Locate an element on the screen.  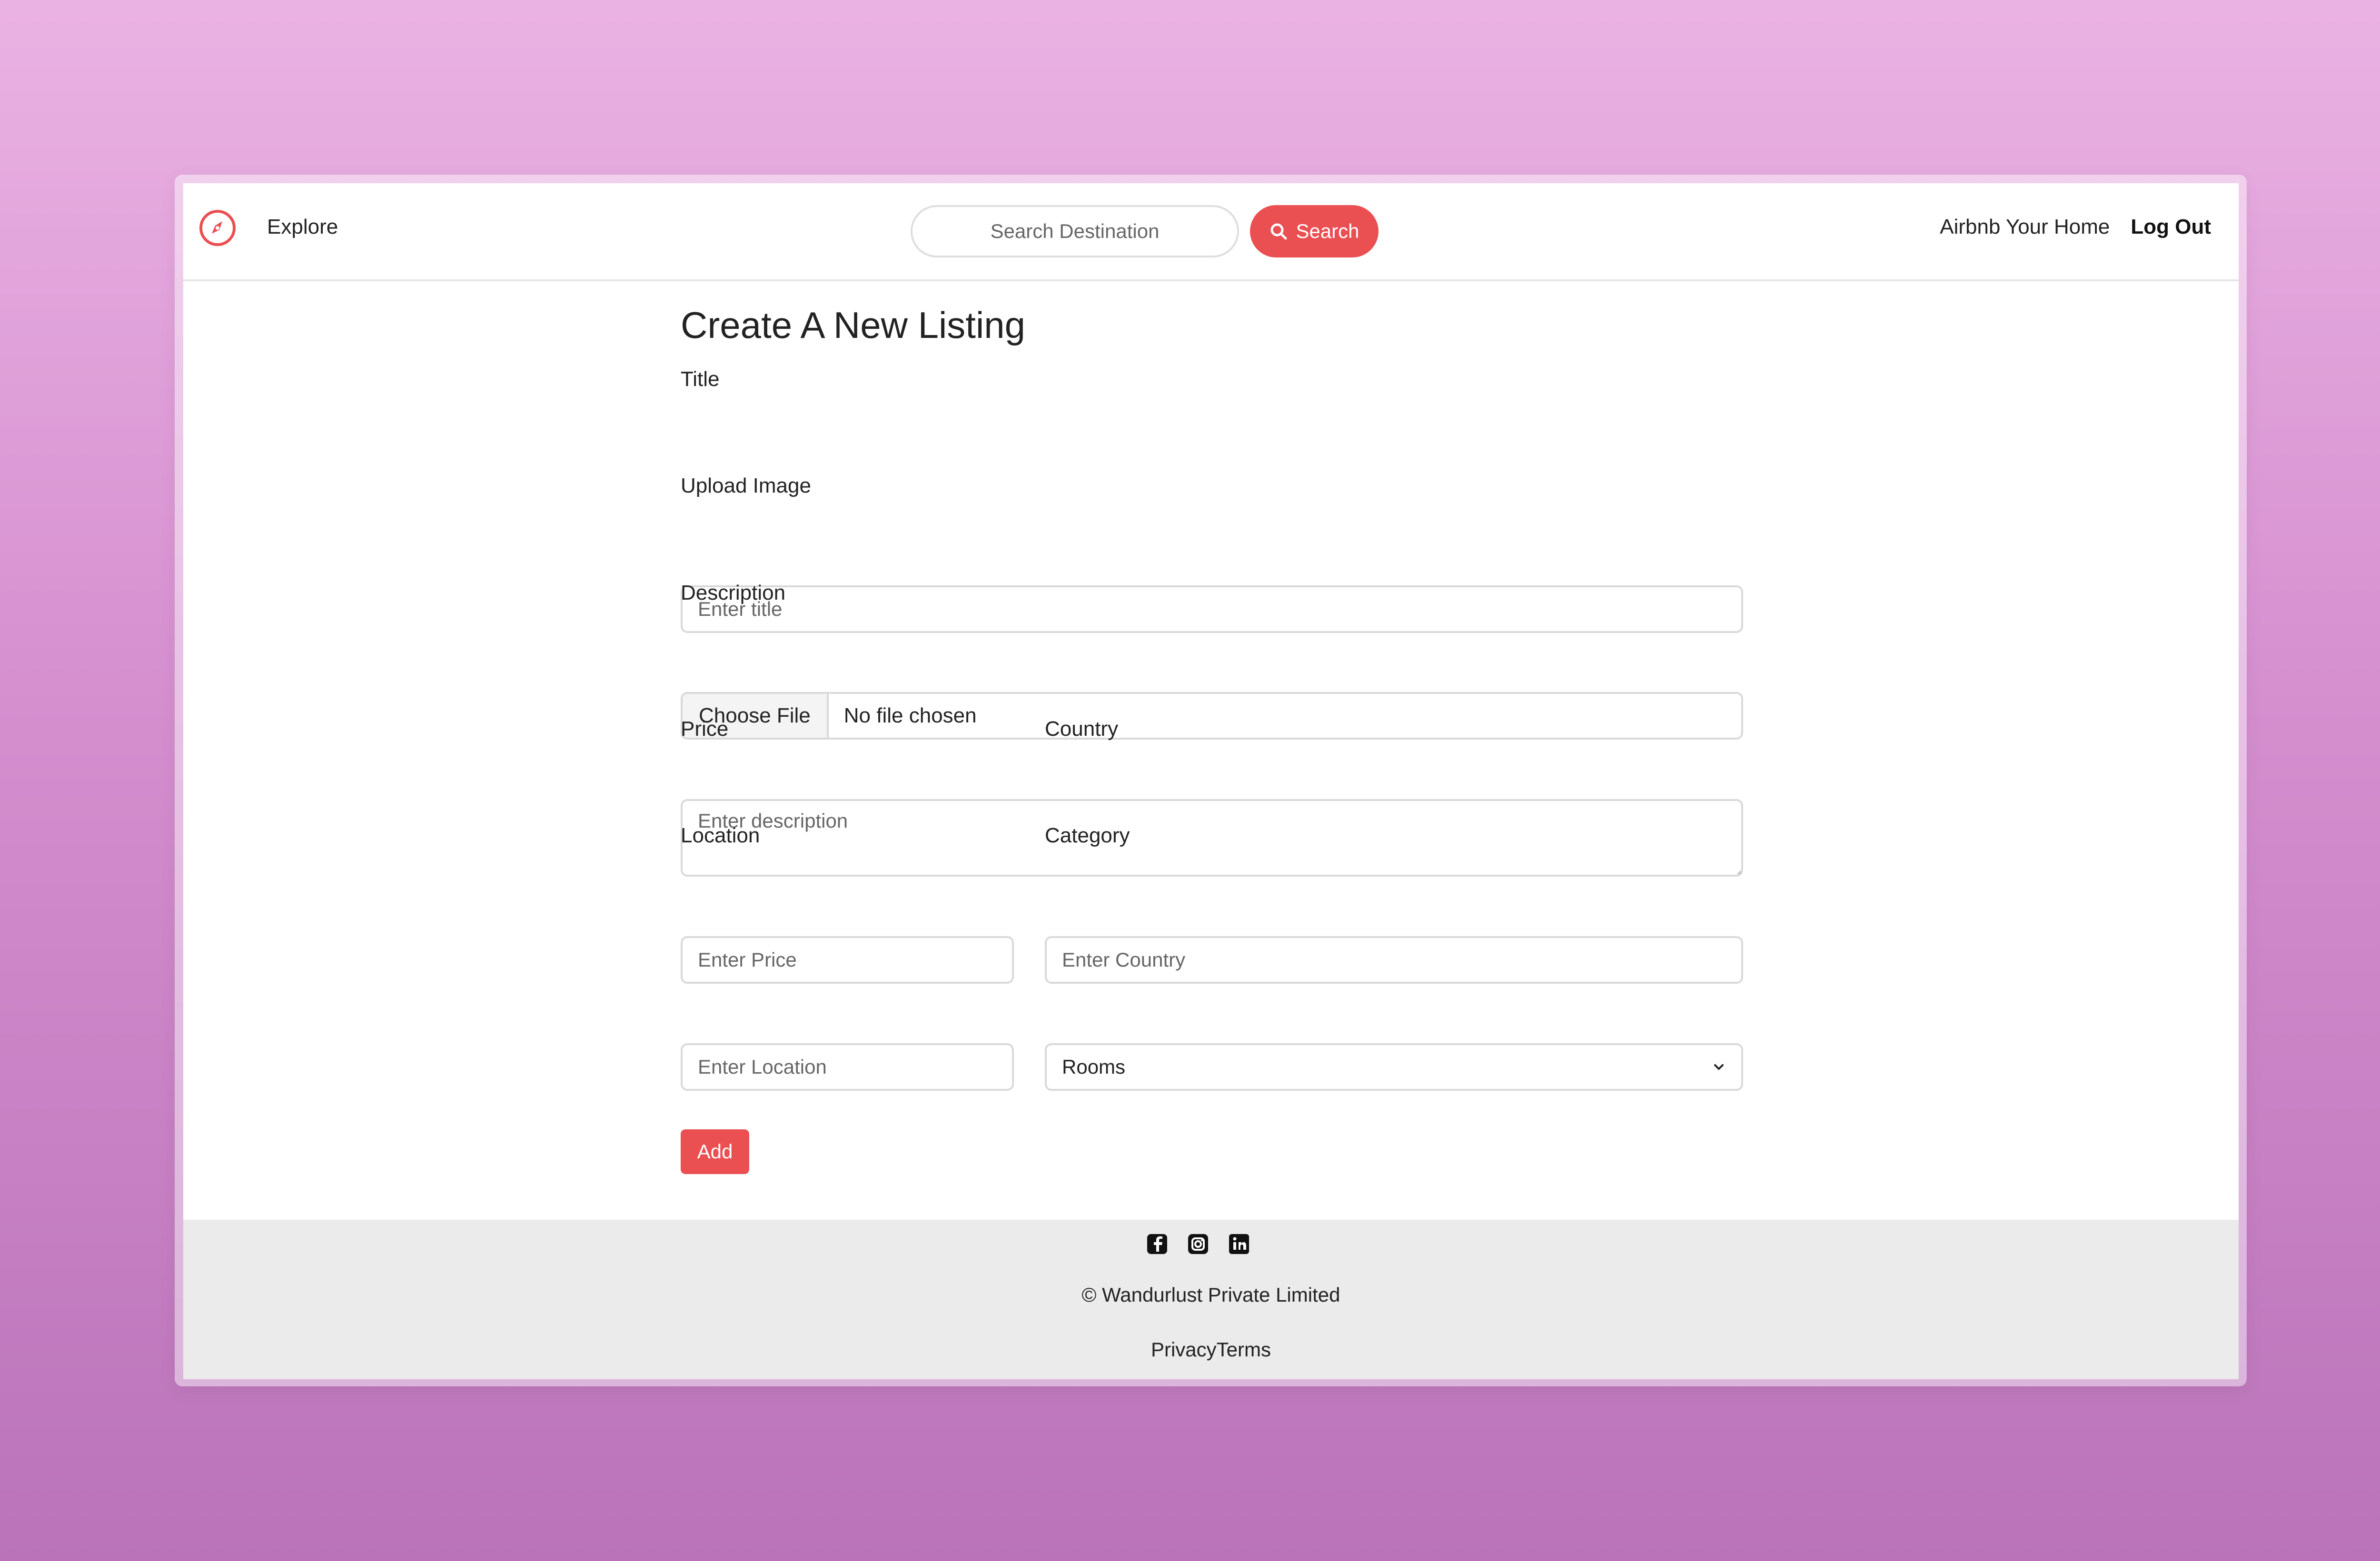
category-selected-value: Rooms is located at coordinates (1094, 1067).